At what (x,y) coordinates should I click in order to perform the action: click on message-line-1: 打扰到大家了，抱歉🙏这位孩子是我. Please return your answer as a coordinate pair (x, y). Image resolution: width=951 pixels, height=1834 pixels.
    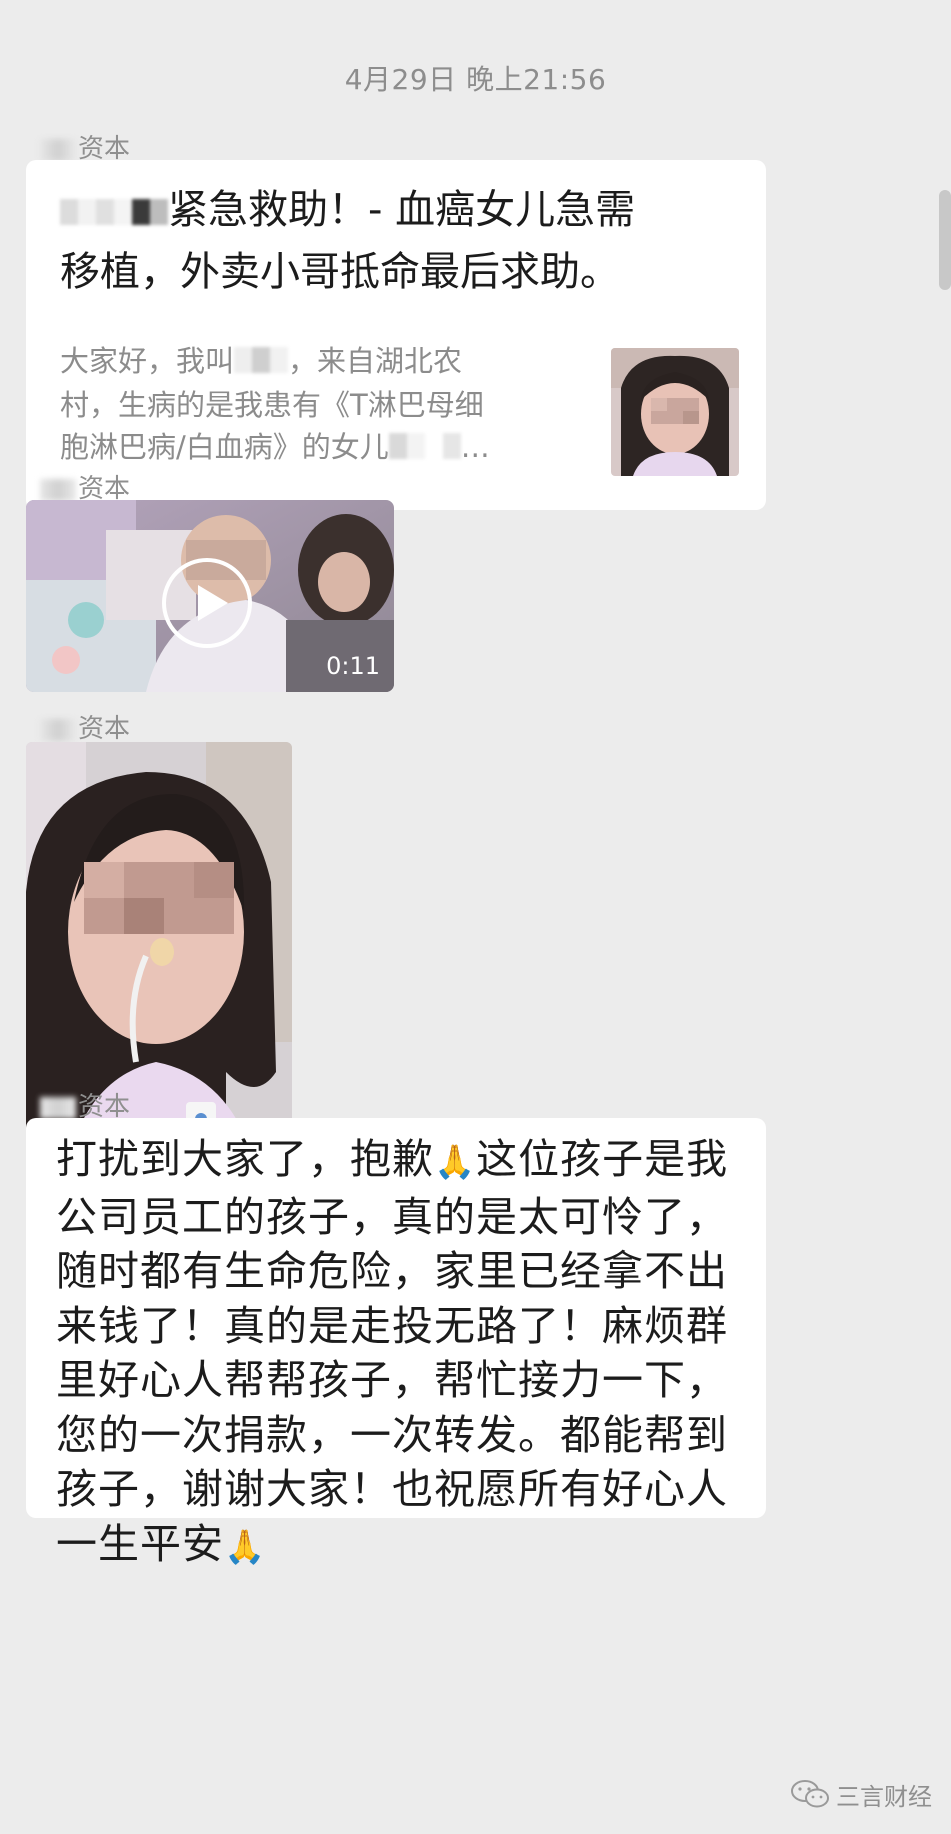
    Looking at the image, I should click on (406, 1161).